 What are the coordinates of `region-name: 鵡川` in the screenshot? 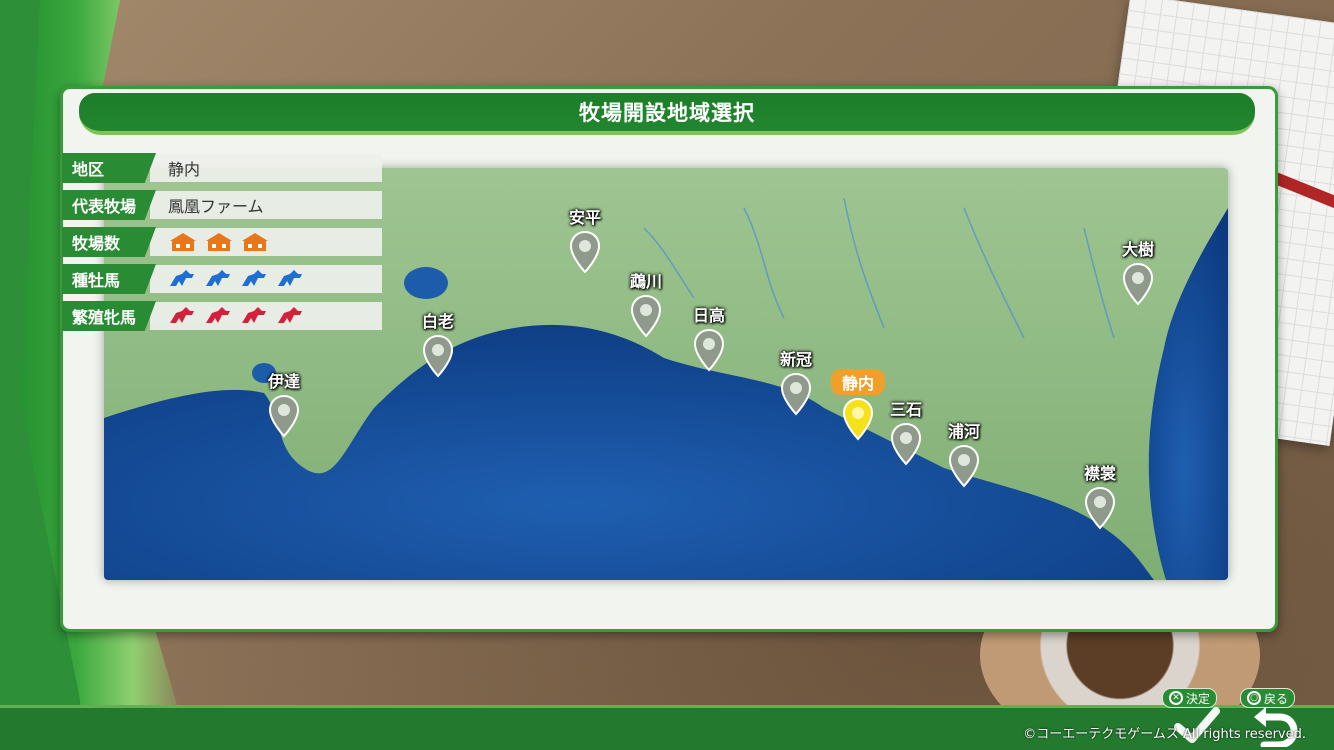 It's located at (645, 281).